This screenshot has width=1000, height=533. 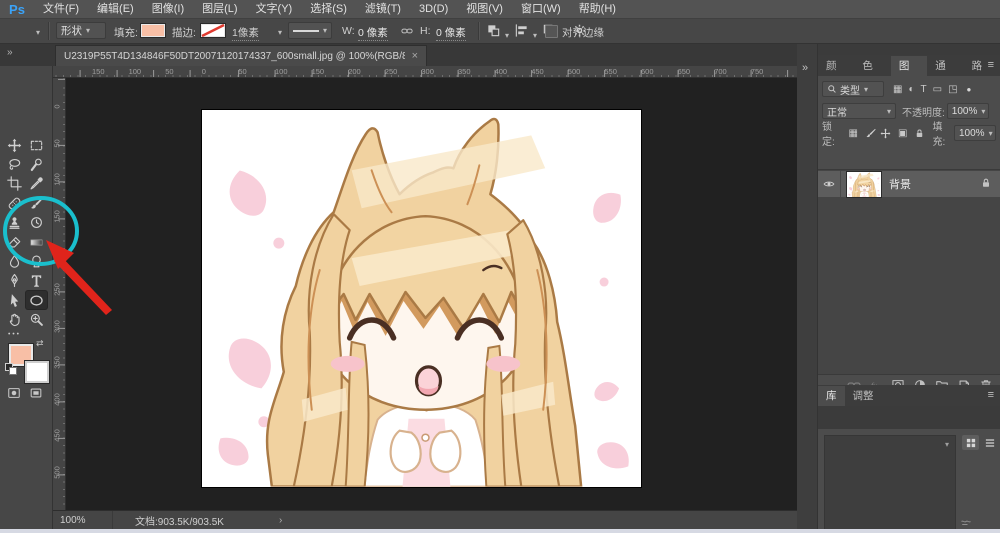 I want to click on list-view-button, so click(x=989, y=442).